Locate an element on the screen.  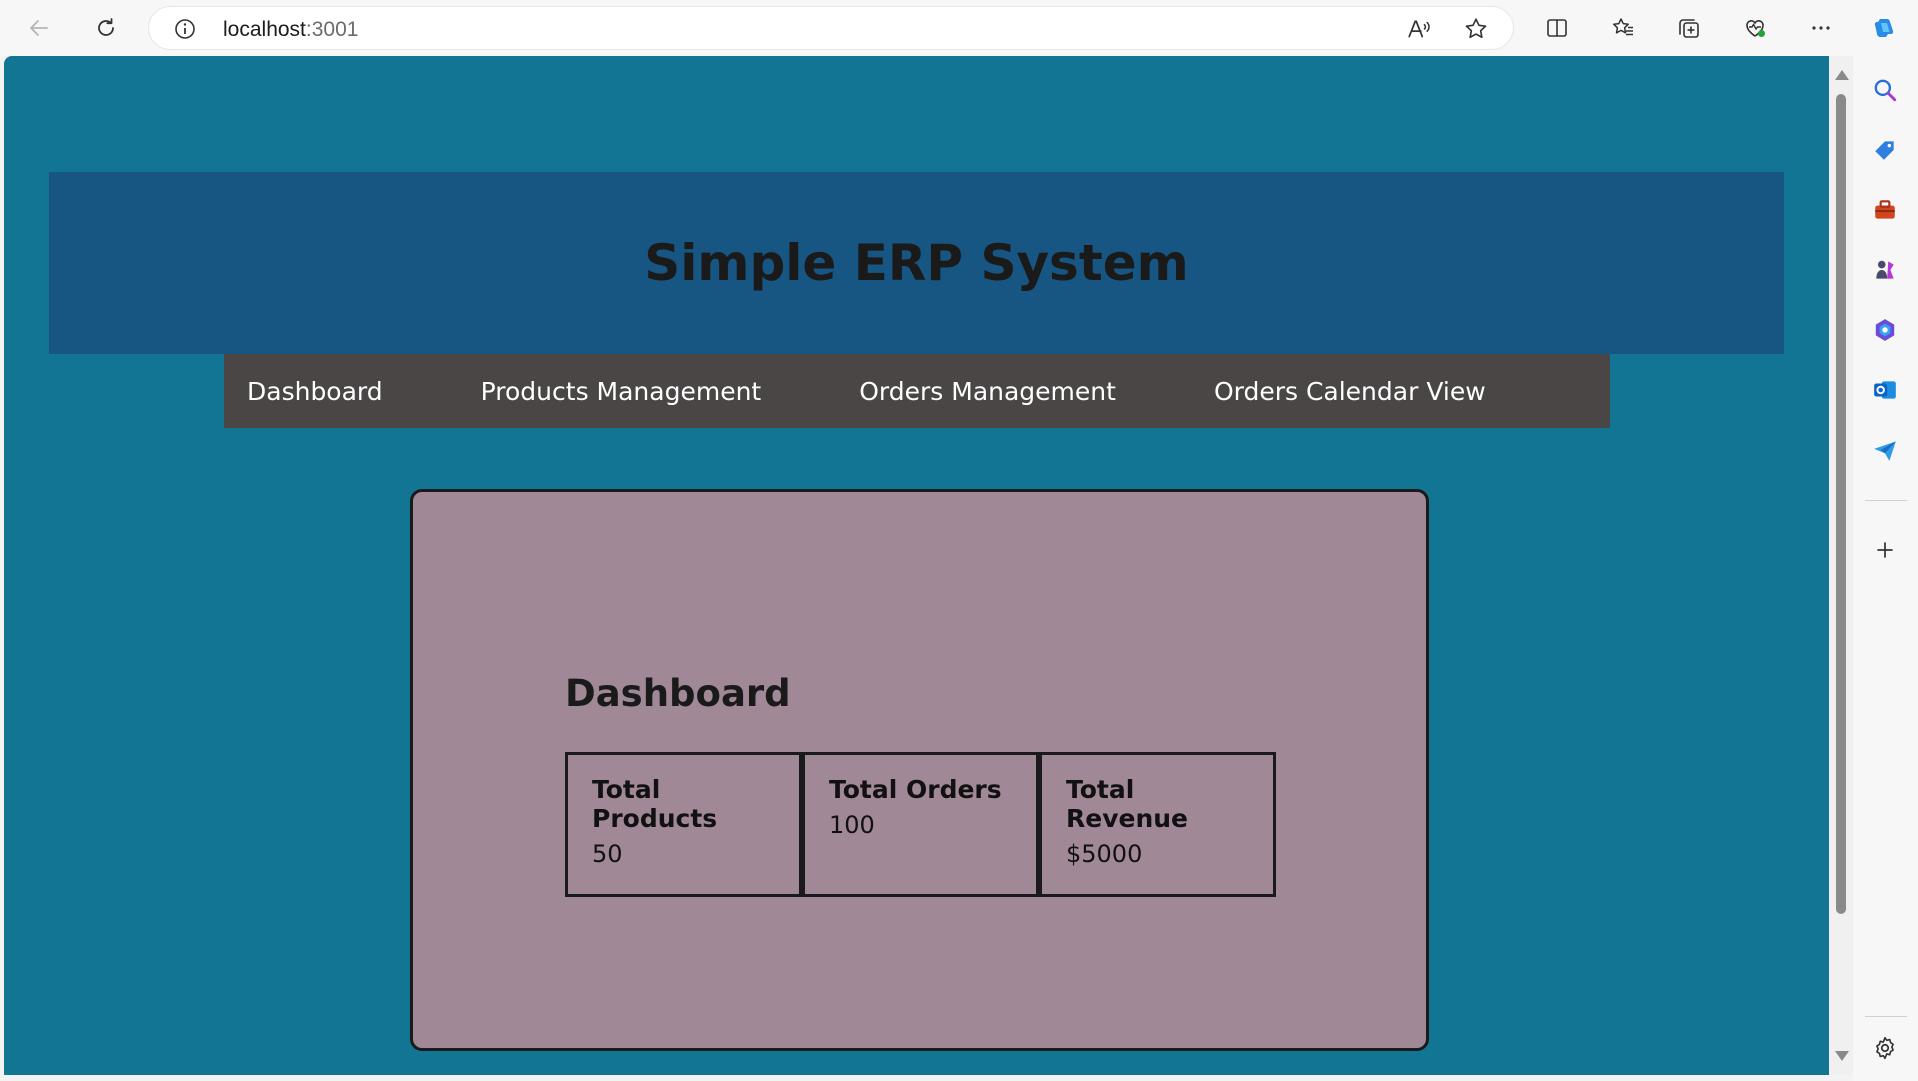
settings-icon is located at coordinates (1885, 1048).